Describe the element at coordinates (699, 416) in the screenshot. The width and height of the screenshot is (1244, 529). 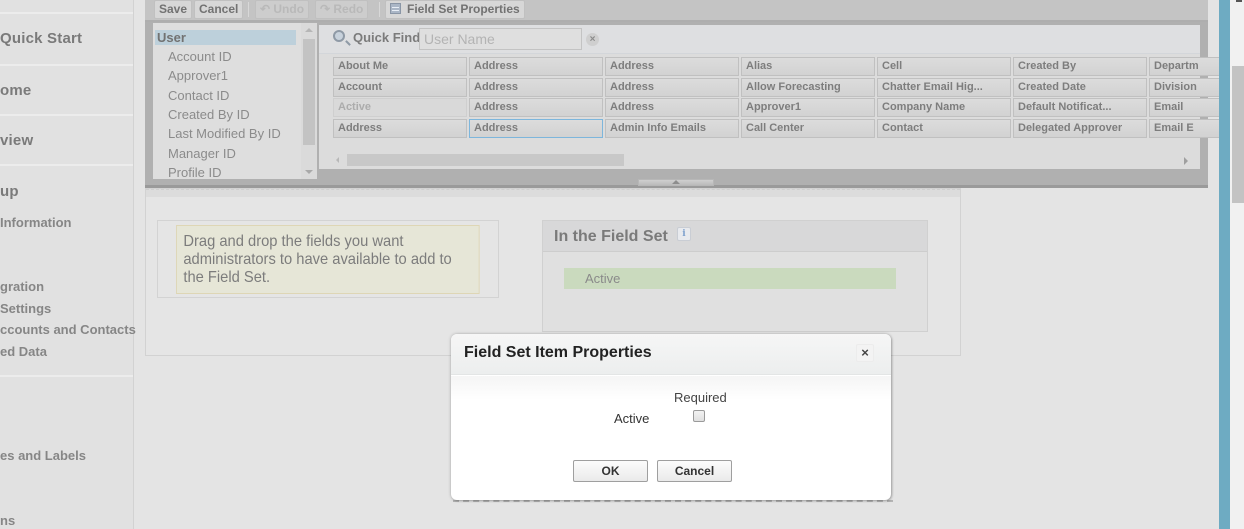
I see `required-checkbox` at that location.